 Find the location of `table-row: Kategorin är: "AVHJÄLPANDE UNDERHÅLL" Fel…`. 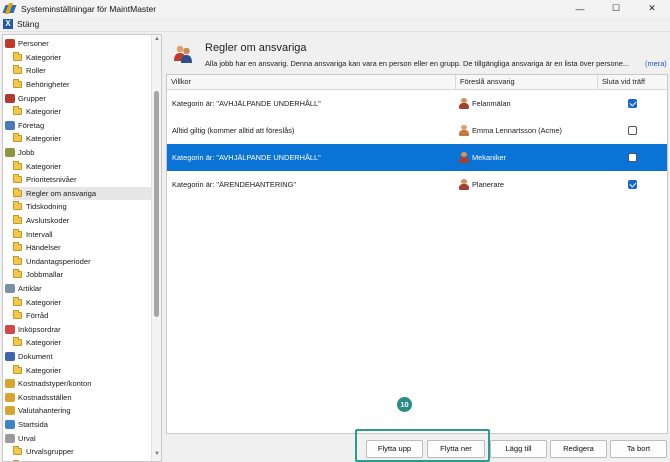

table-row: Kategorin är: "AVHJÄLPANDE UNDERHÅLL" Fel… is located at coordinates (417, 103).